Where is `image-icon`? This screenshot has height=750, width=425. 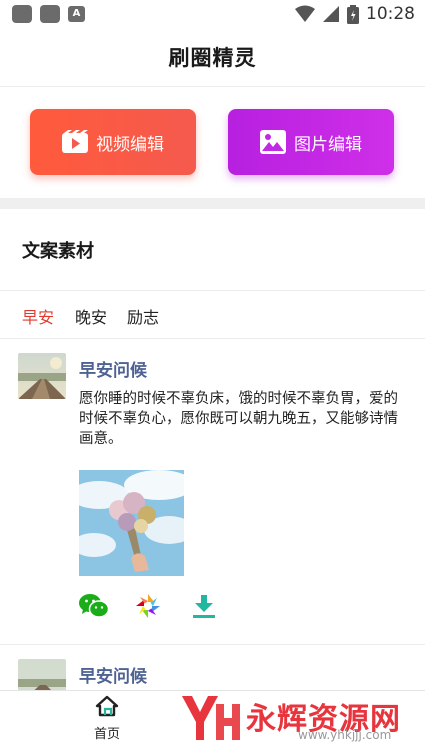
image-icon is located at coordinates (273, 142).